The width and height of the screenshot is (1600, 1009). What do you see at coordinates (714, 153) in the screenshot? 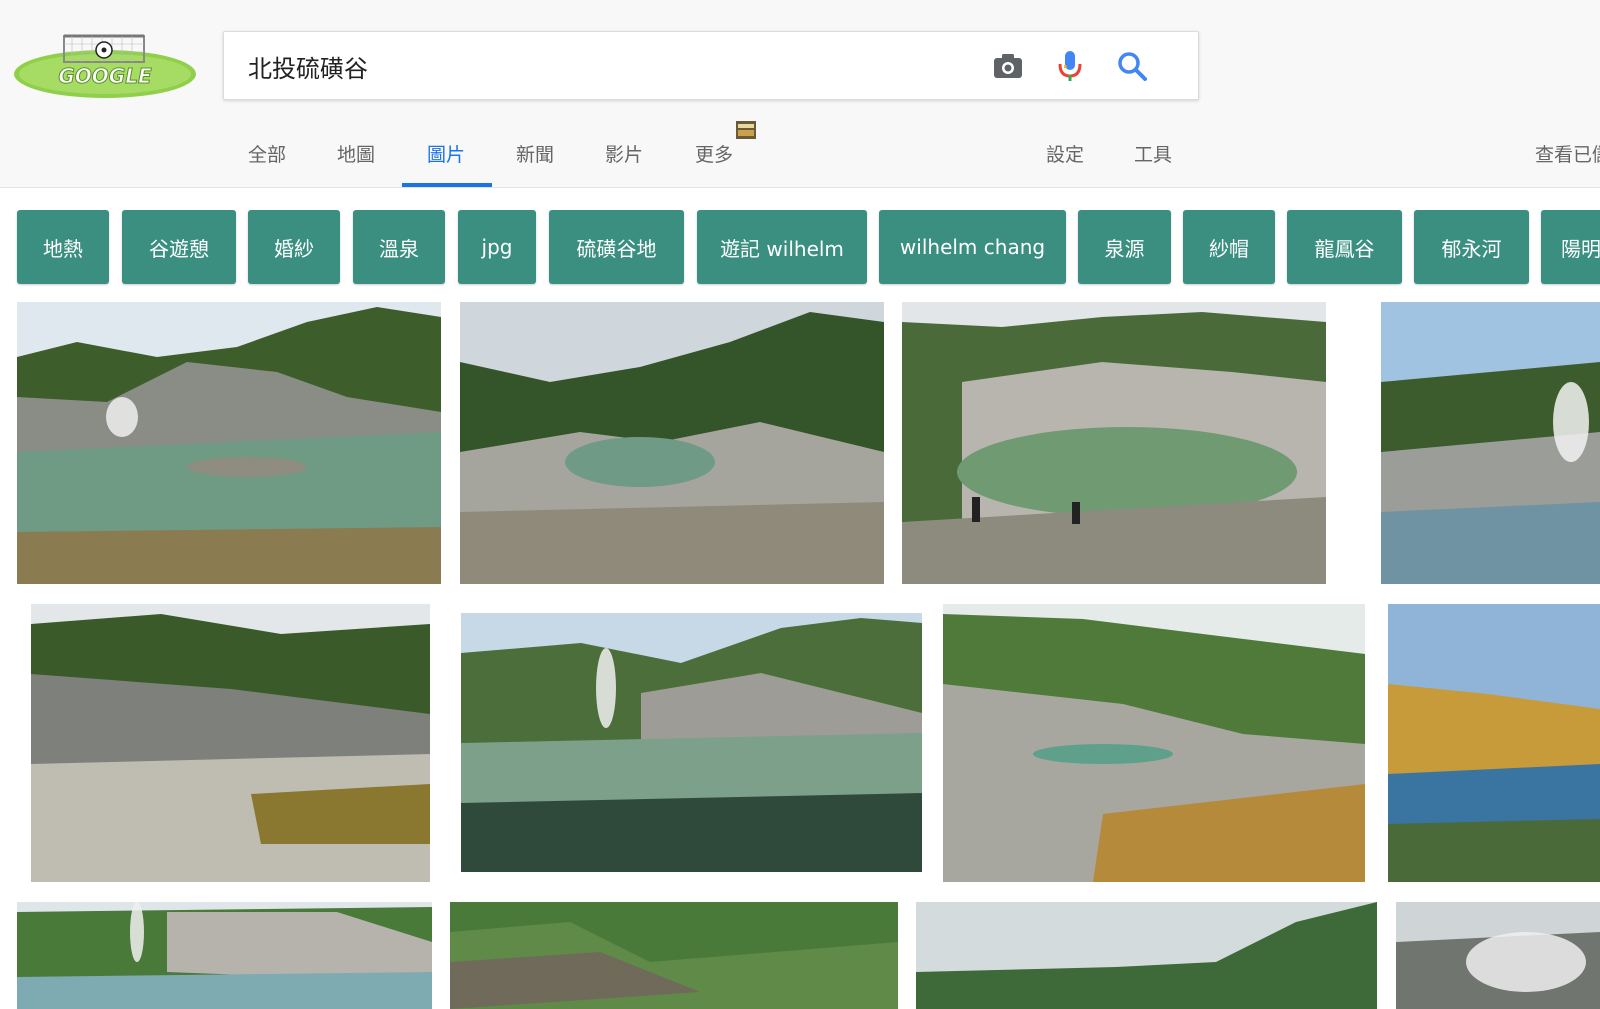
I see `tab-more: 更多` at bounding box center [714, 153].